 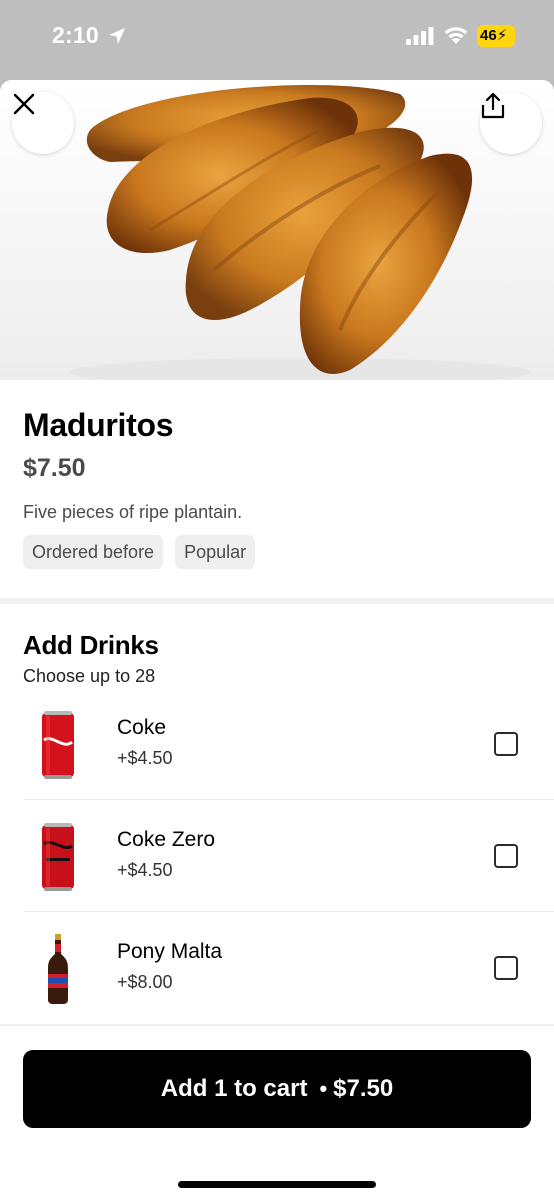 What do you see at coordinates (277, 1184) in the screenshot?
I see `home-indicator` at bounding box center [277, 1184].